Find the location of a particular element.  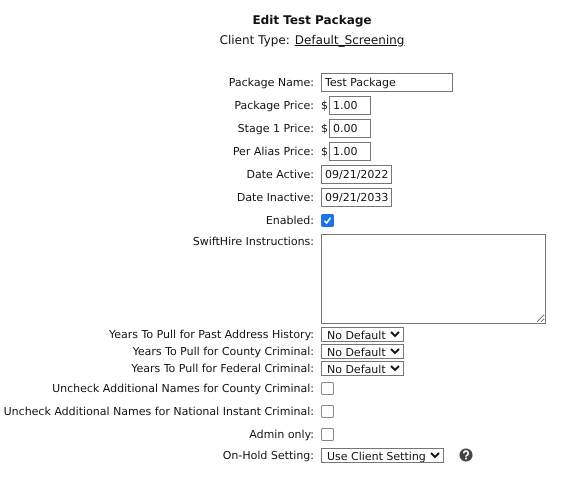

field-label: Enabled: is located at coordinates (289, 220).